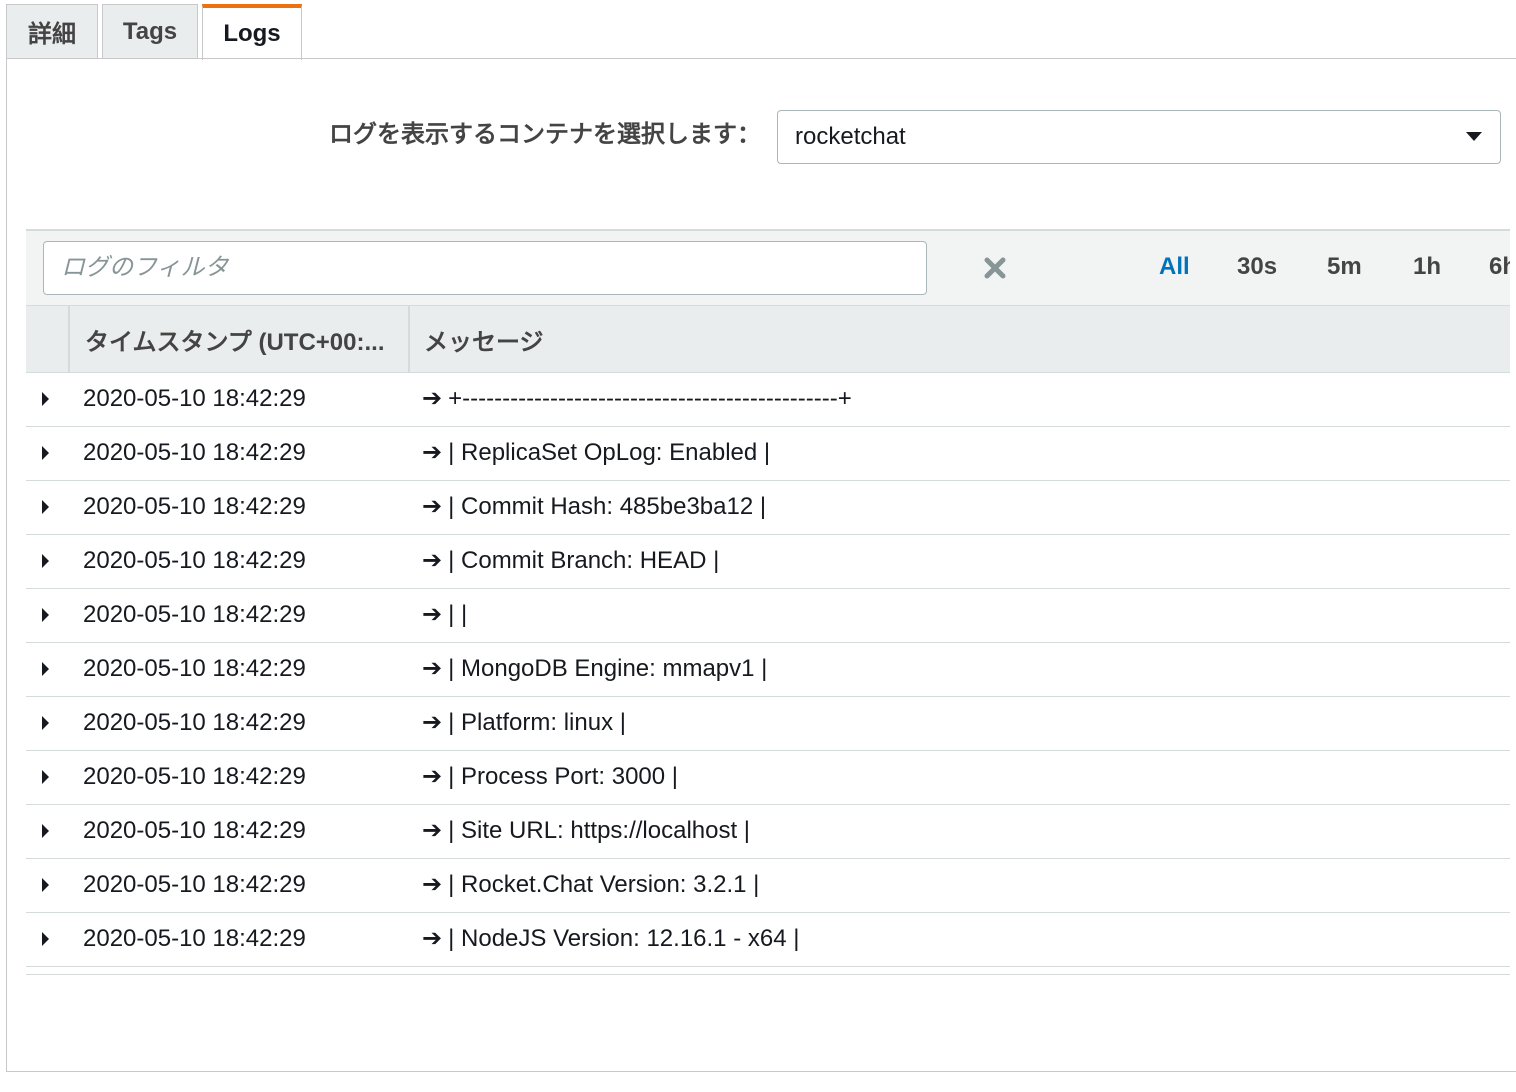  I want to click on container-select: rocketchat, so click(1139, 137).